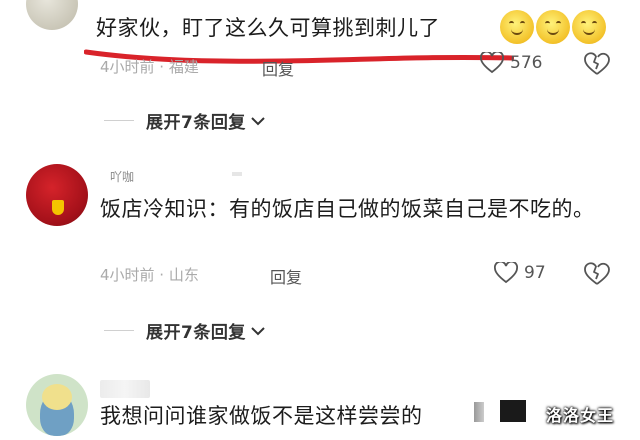 This screenshot has height=440, width=640. Describe the element at coordinates (580, 415) in the screenshot. I see `watermark: 洛洛女王` at that location.